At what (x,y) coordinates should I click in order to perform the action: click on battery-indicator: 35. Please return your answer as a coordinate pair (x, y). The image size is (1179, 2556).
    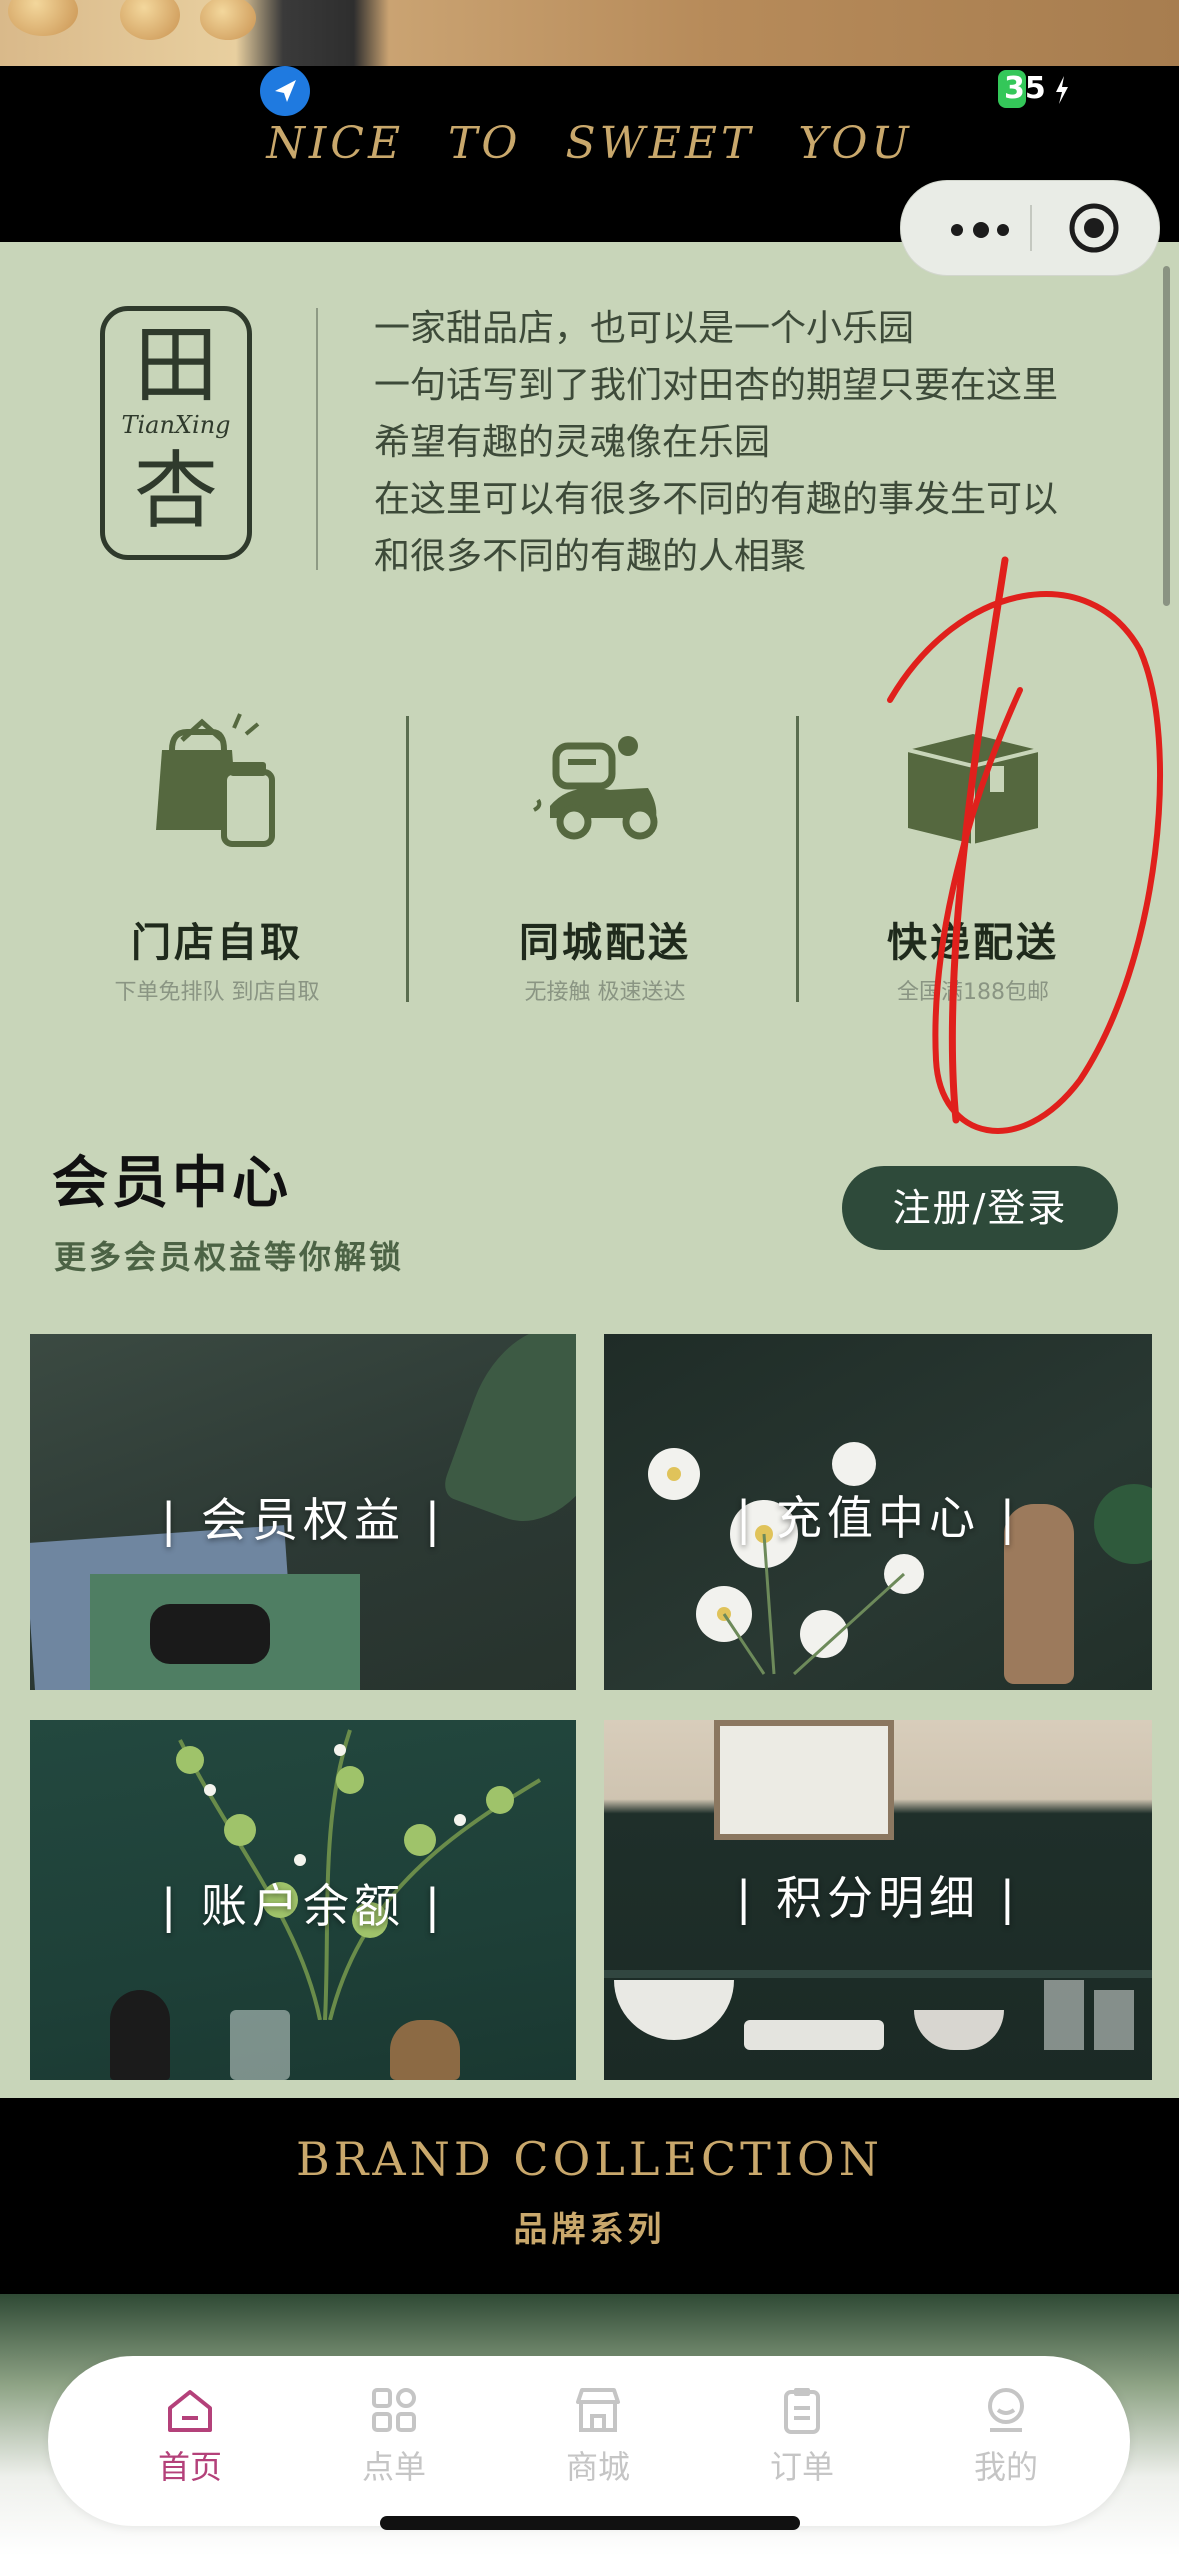
    Looking at the image, I should click on (1033, 89).